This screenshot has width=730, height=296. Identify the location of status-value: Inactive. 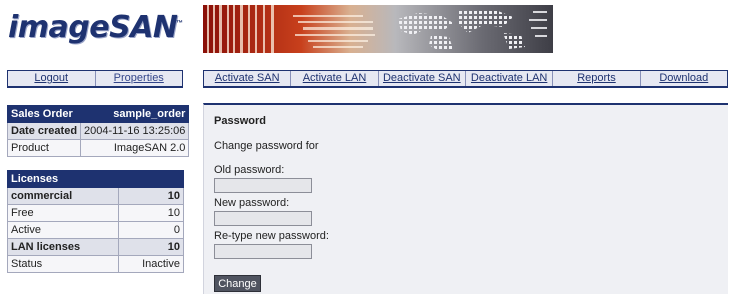
(151, 264).